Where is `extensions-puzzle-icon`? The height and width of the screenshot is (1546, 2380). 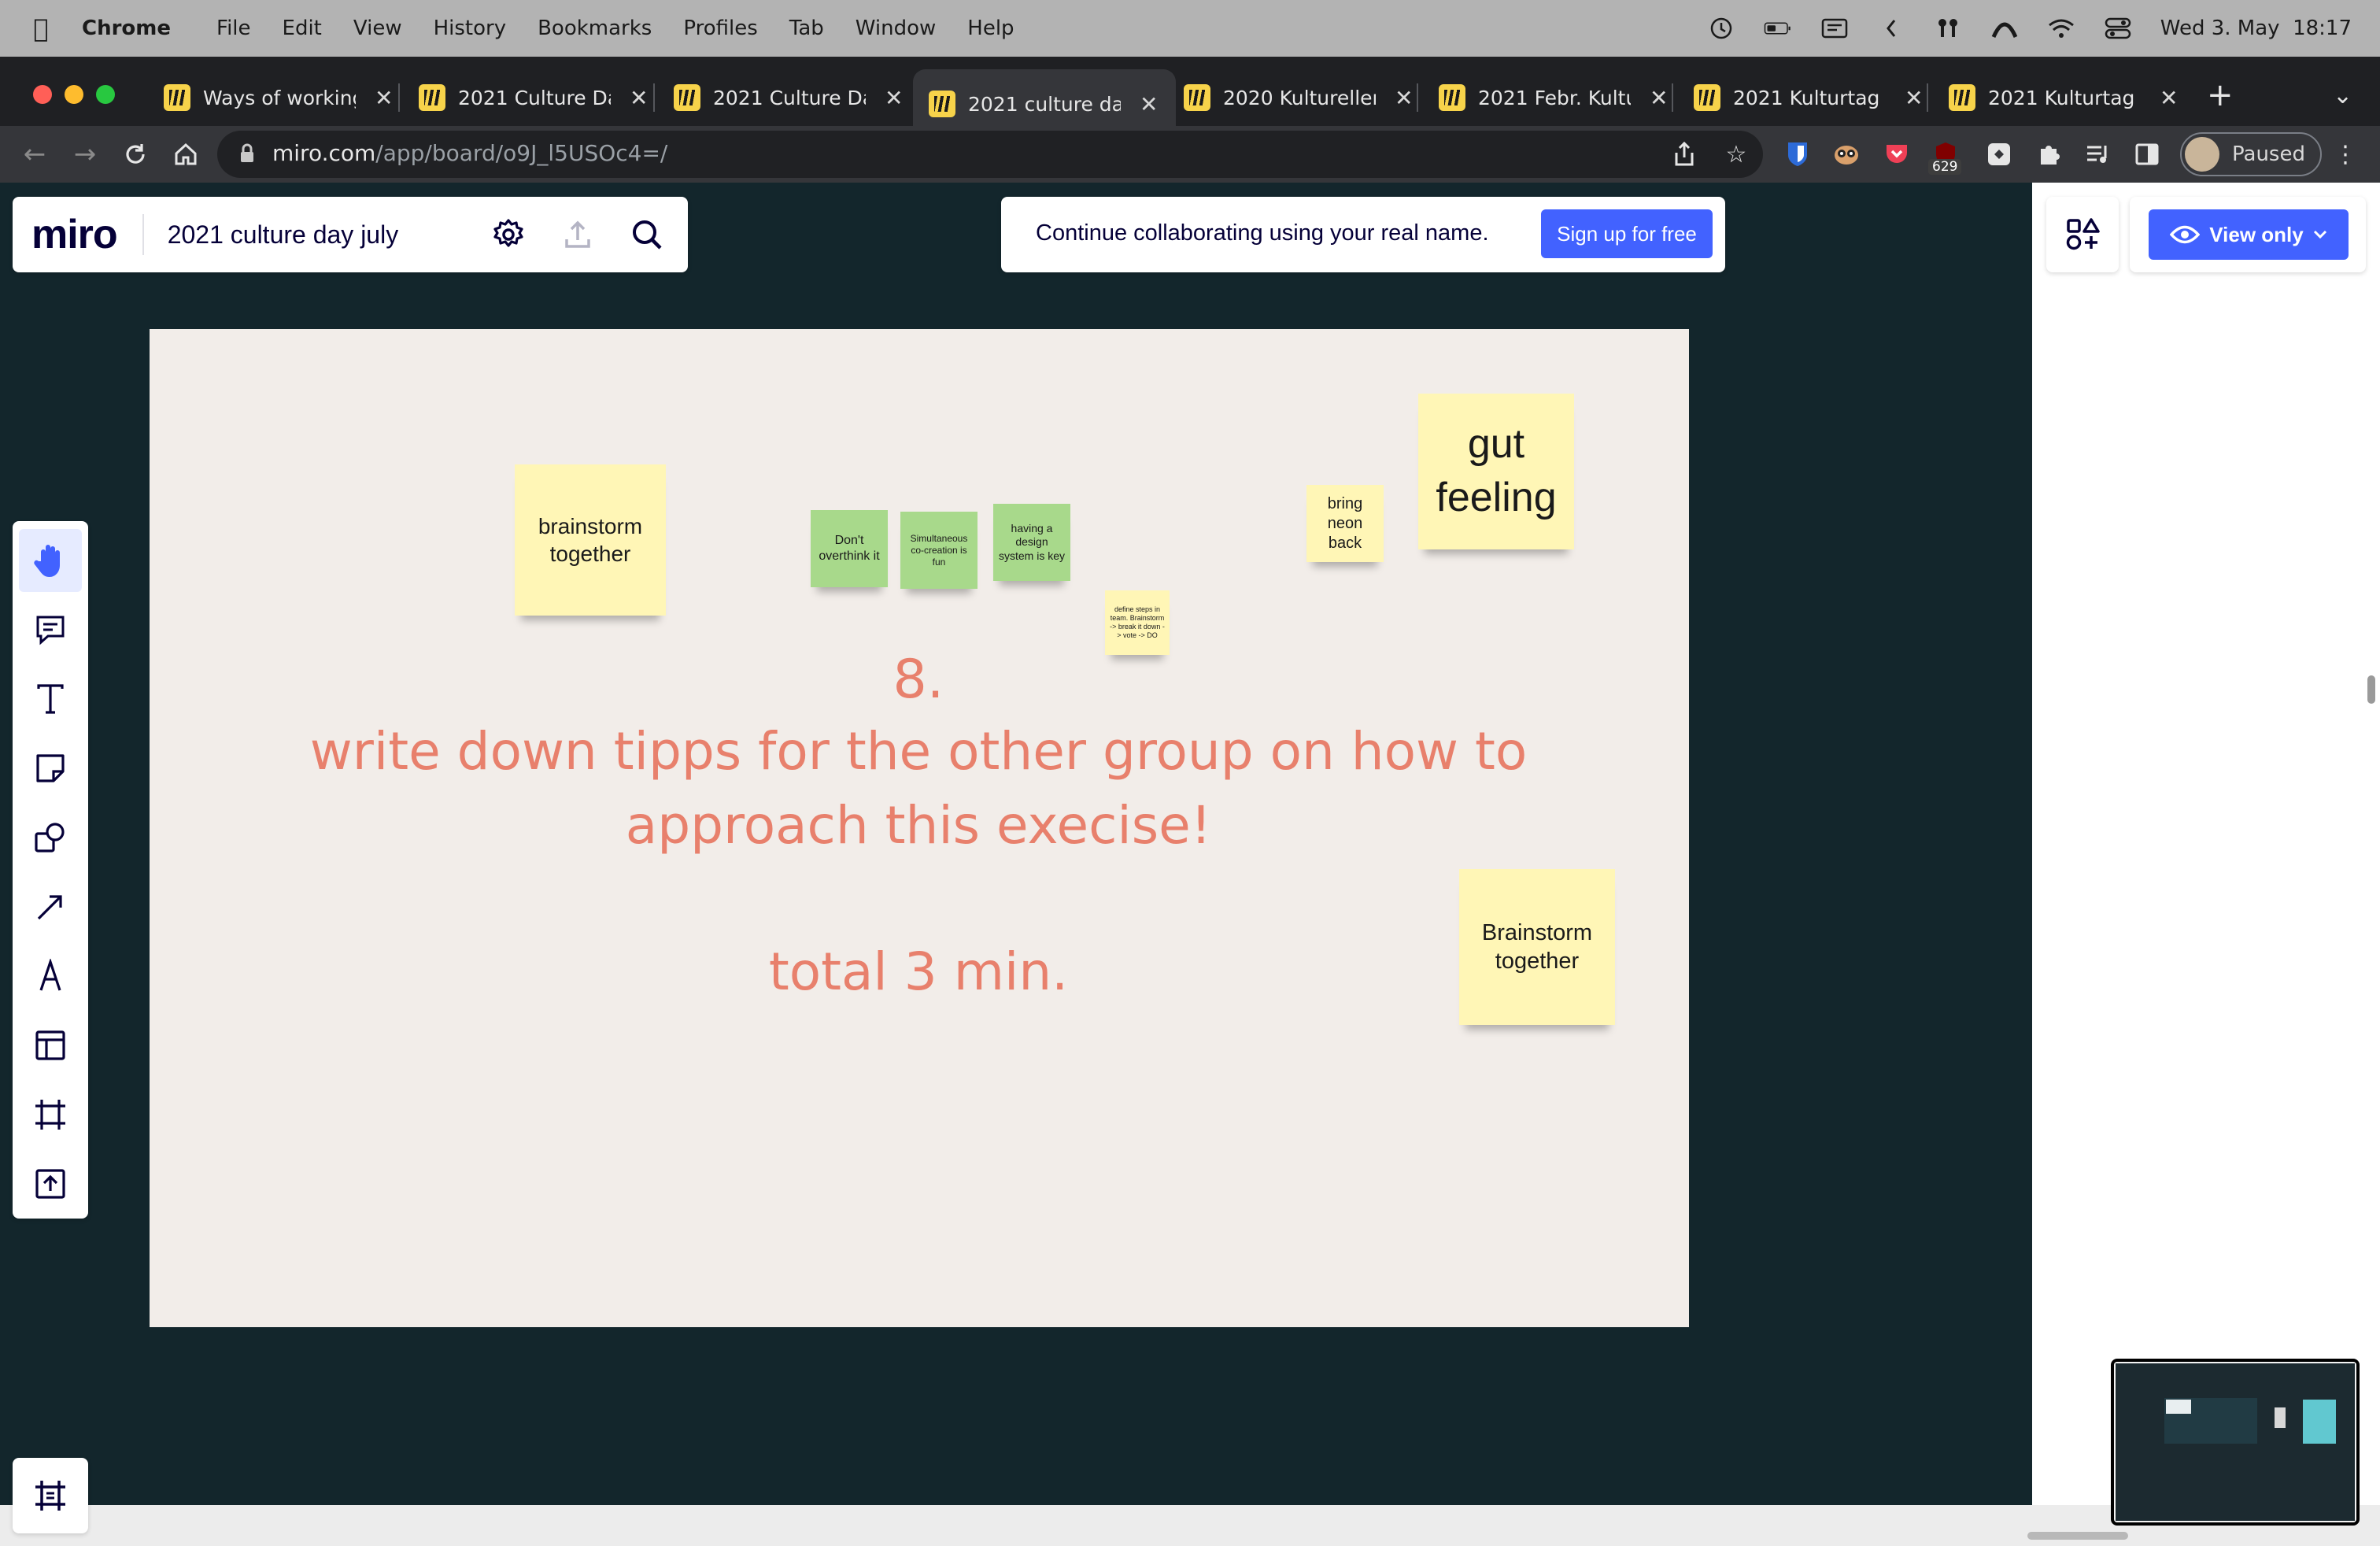 extensions-puzzle-icon is located at coordinates (2049, 154).